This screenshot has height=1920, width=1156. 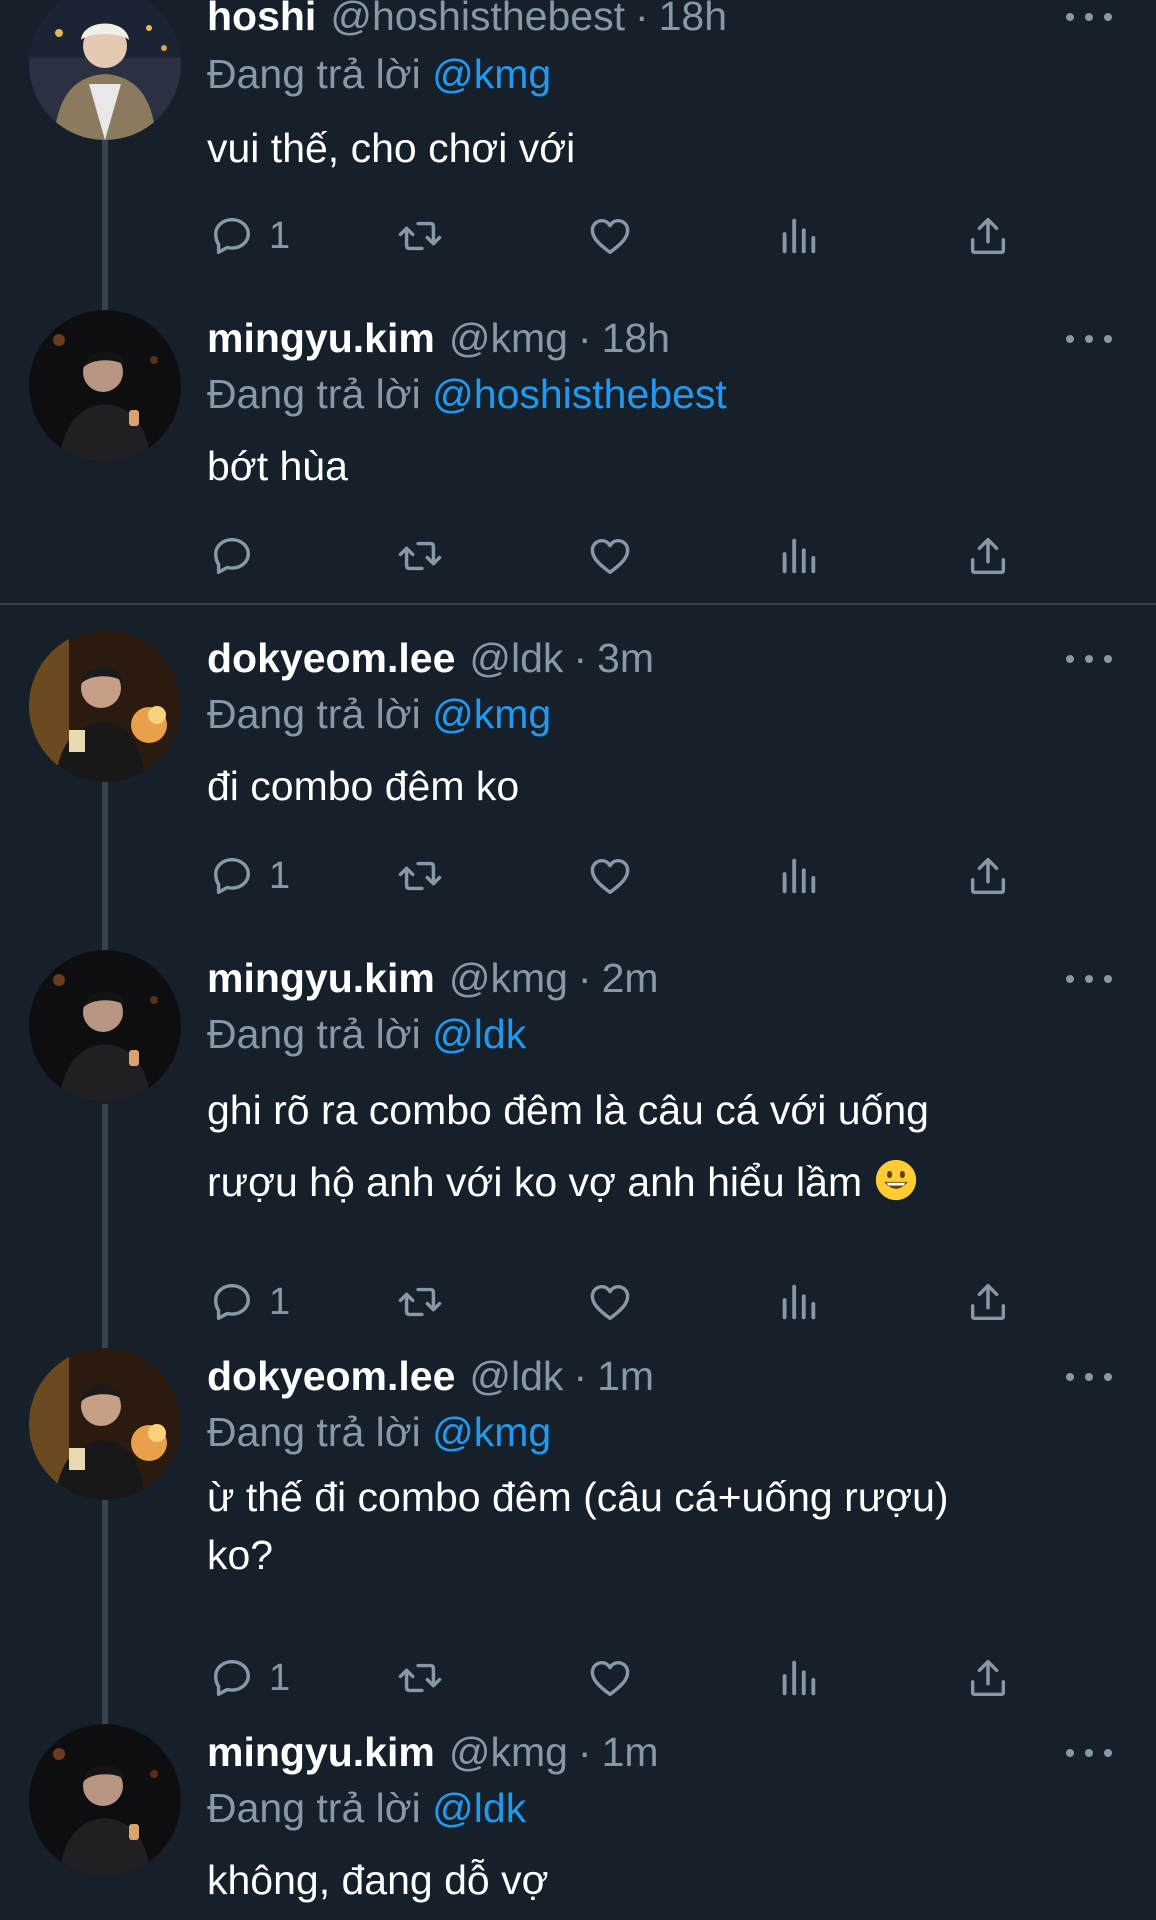 What do you see at coordinates (578, 604) in the screenshot?
I see `thread-divider` at bounding box center [578, 604].